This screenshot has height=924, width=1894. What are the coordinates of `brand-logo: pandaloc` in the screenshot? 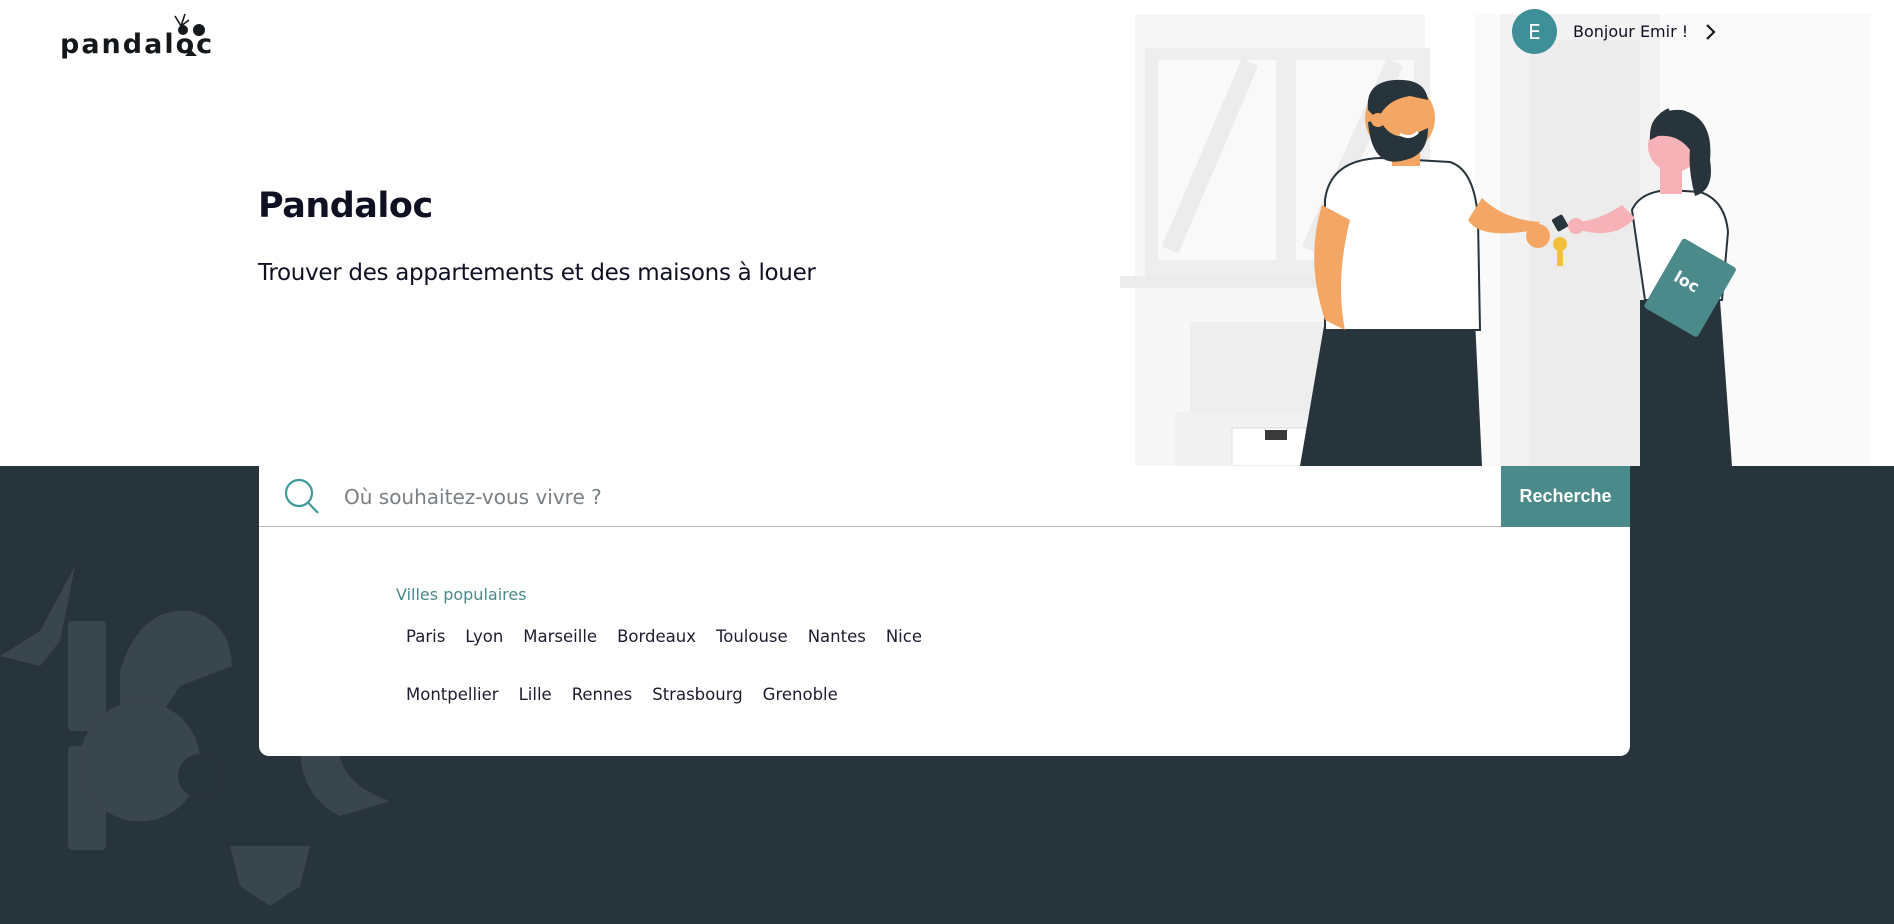 It's located at (137, 34).